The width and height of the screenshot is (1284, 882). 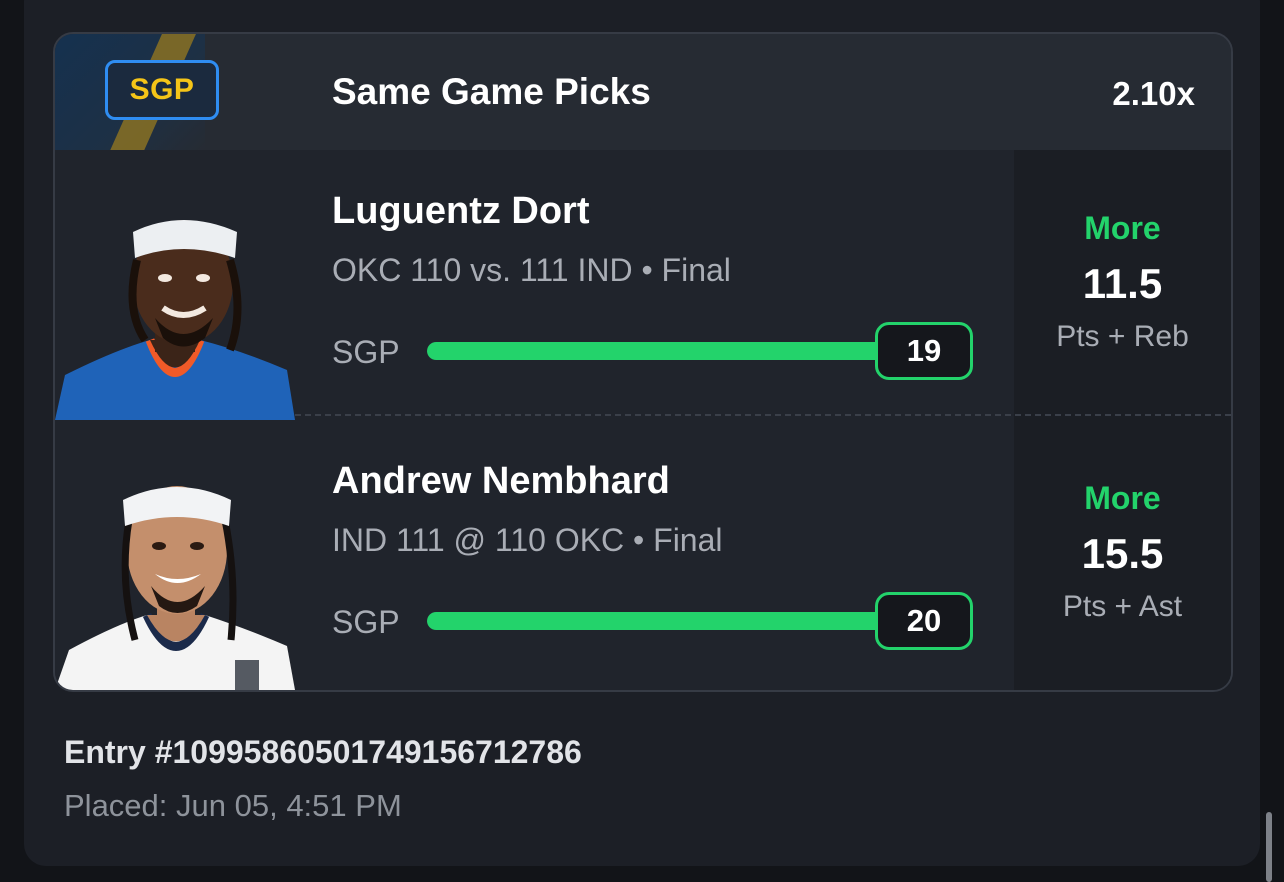 I want to click on pick-line-panel: More 15.5 Pts + Ast, so click(x=1122, y=555).